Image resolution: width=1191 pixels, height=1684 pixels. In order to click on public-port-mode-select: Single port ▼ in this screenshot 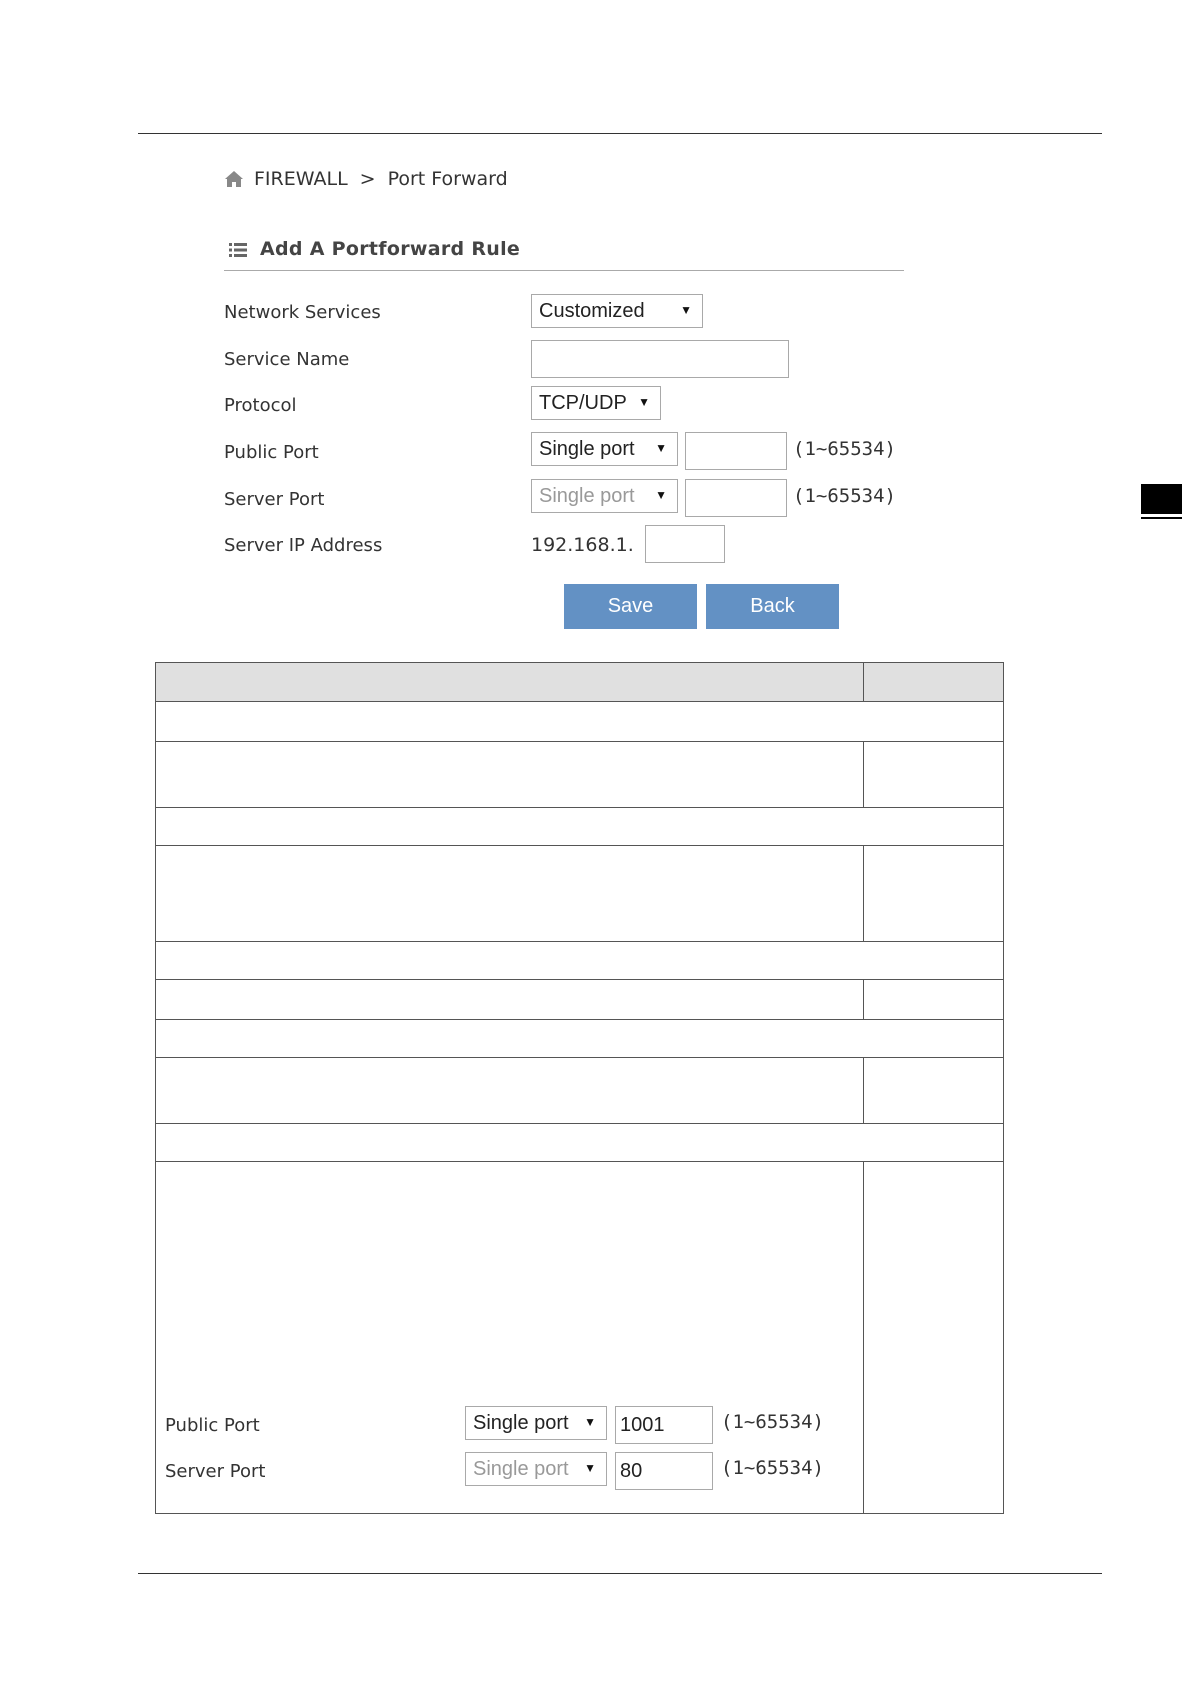, I will do `click(604, 449)`.